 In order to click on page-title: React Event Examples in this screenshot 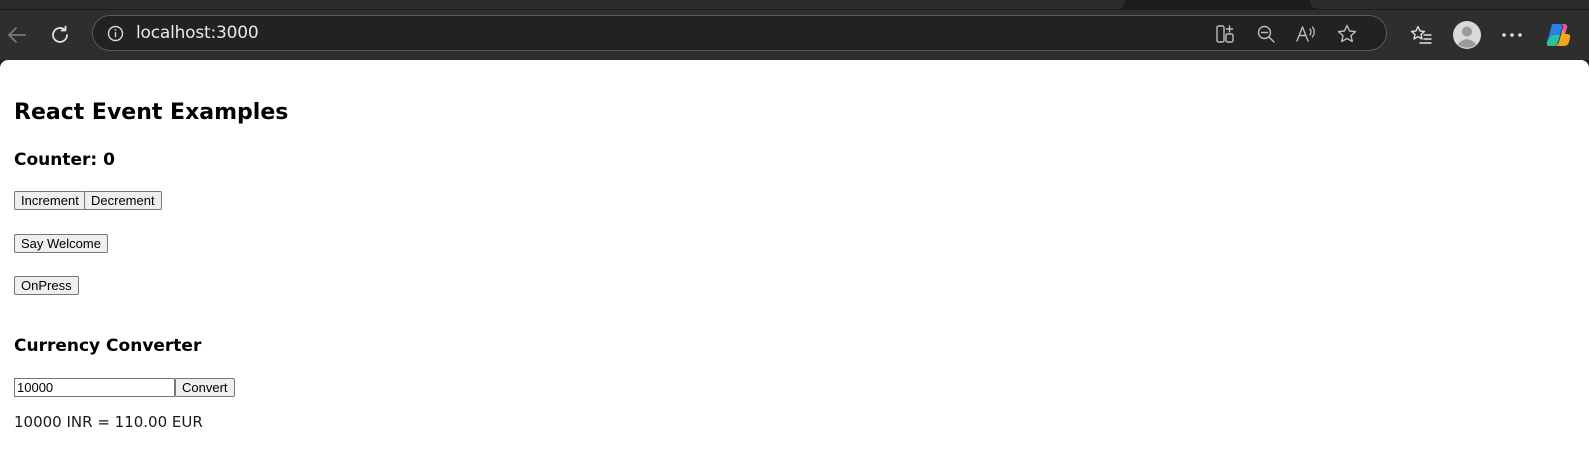, I will do `click(151, 112)`.